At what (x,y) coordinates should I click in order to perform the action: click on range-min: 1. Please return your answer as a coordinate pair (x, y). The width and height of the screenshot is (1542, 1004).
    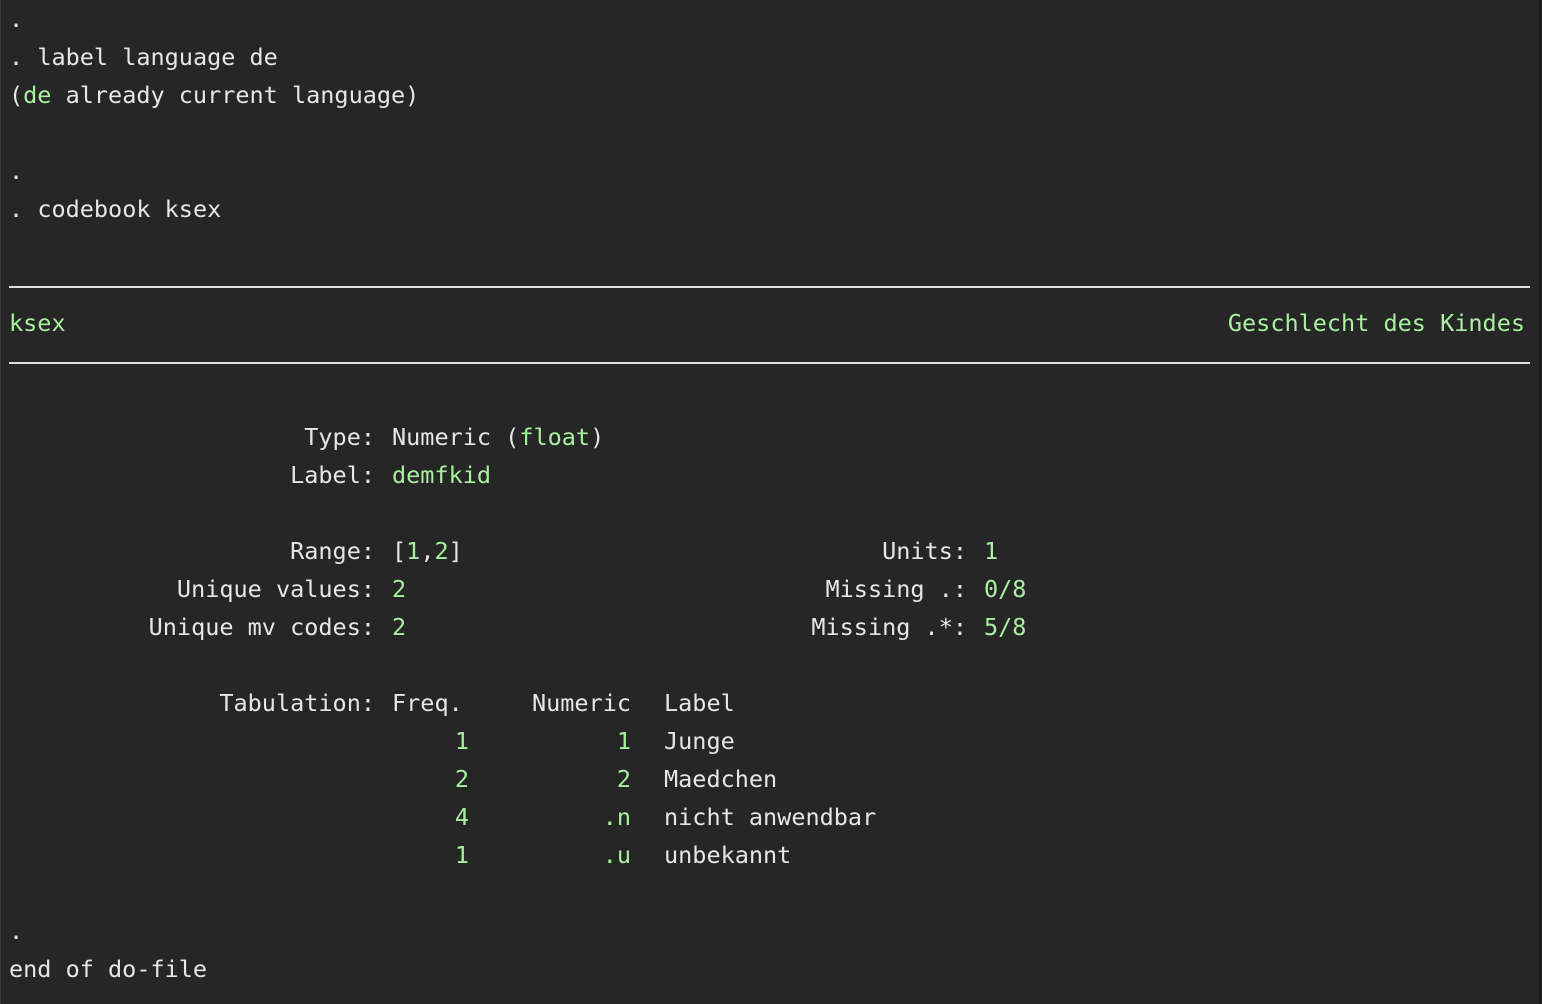
    Looking at the image, I should click on (413, 551).